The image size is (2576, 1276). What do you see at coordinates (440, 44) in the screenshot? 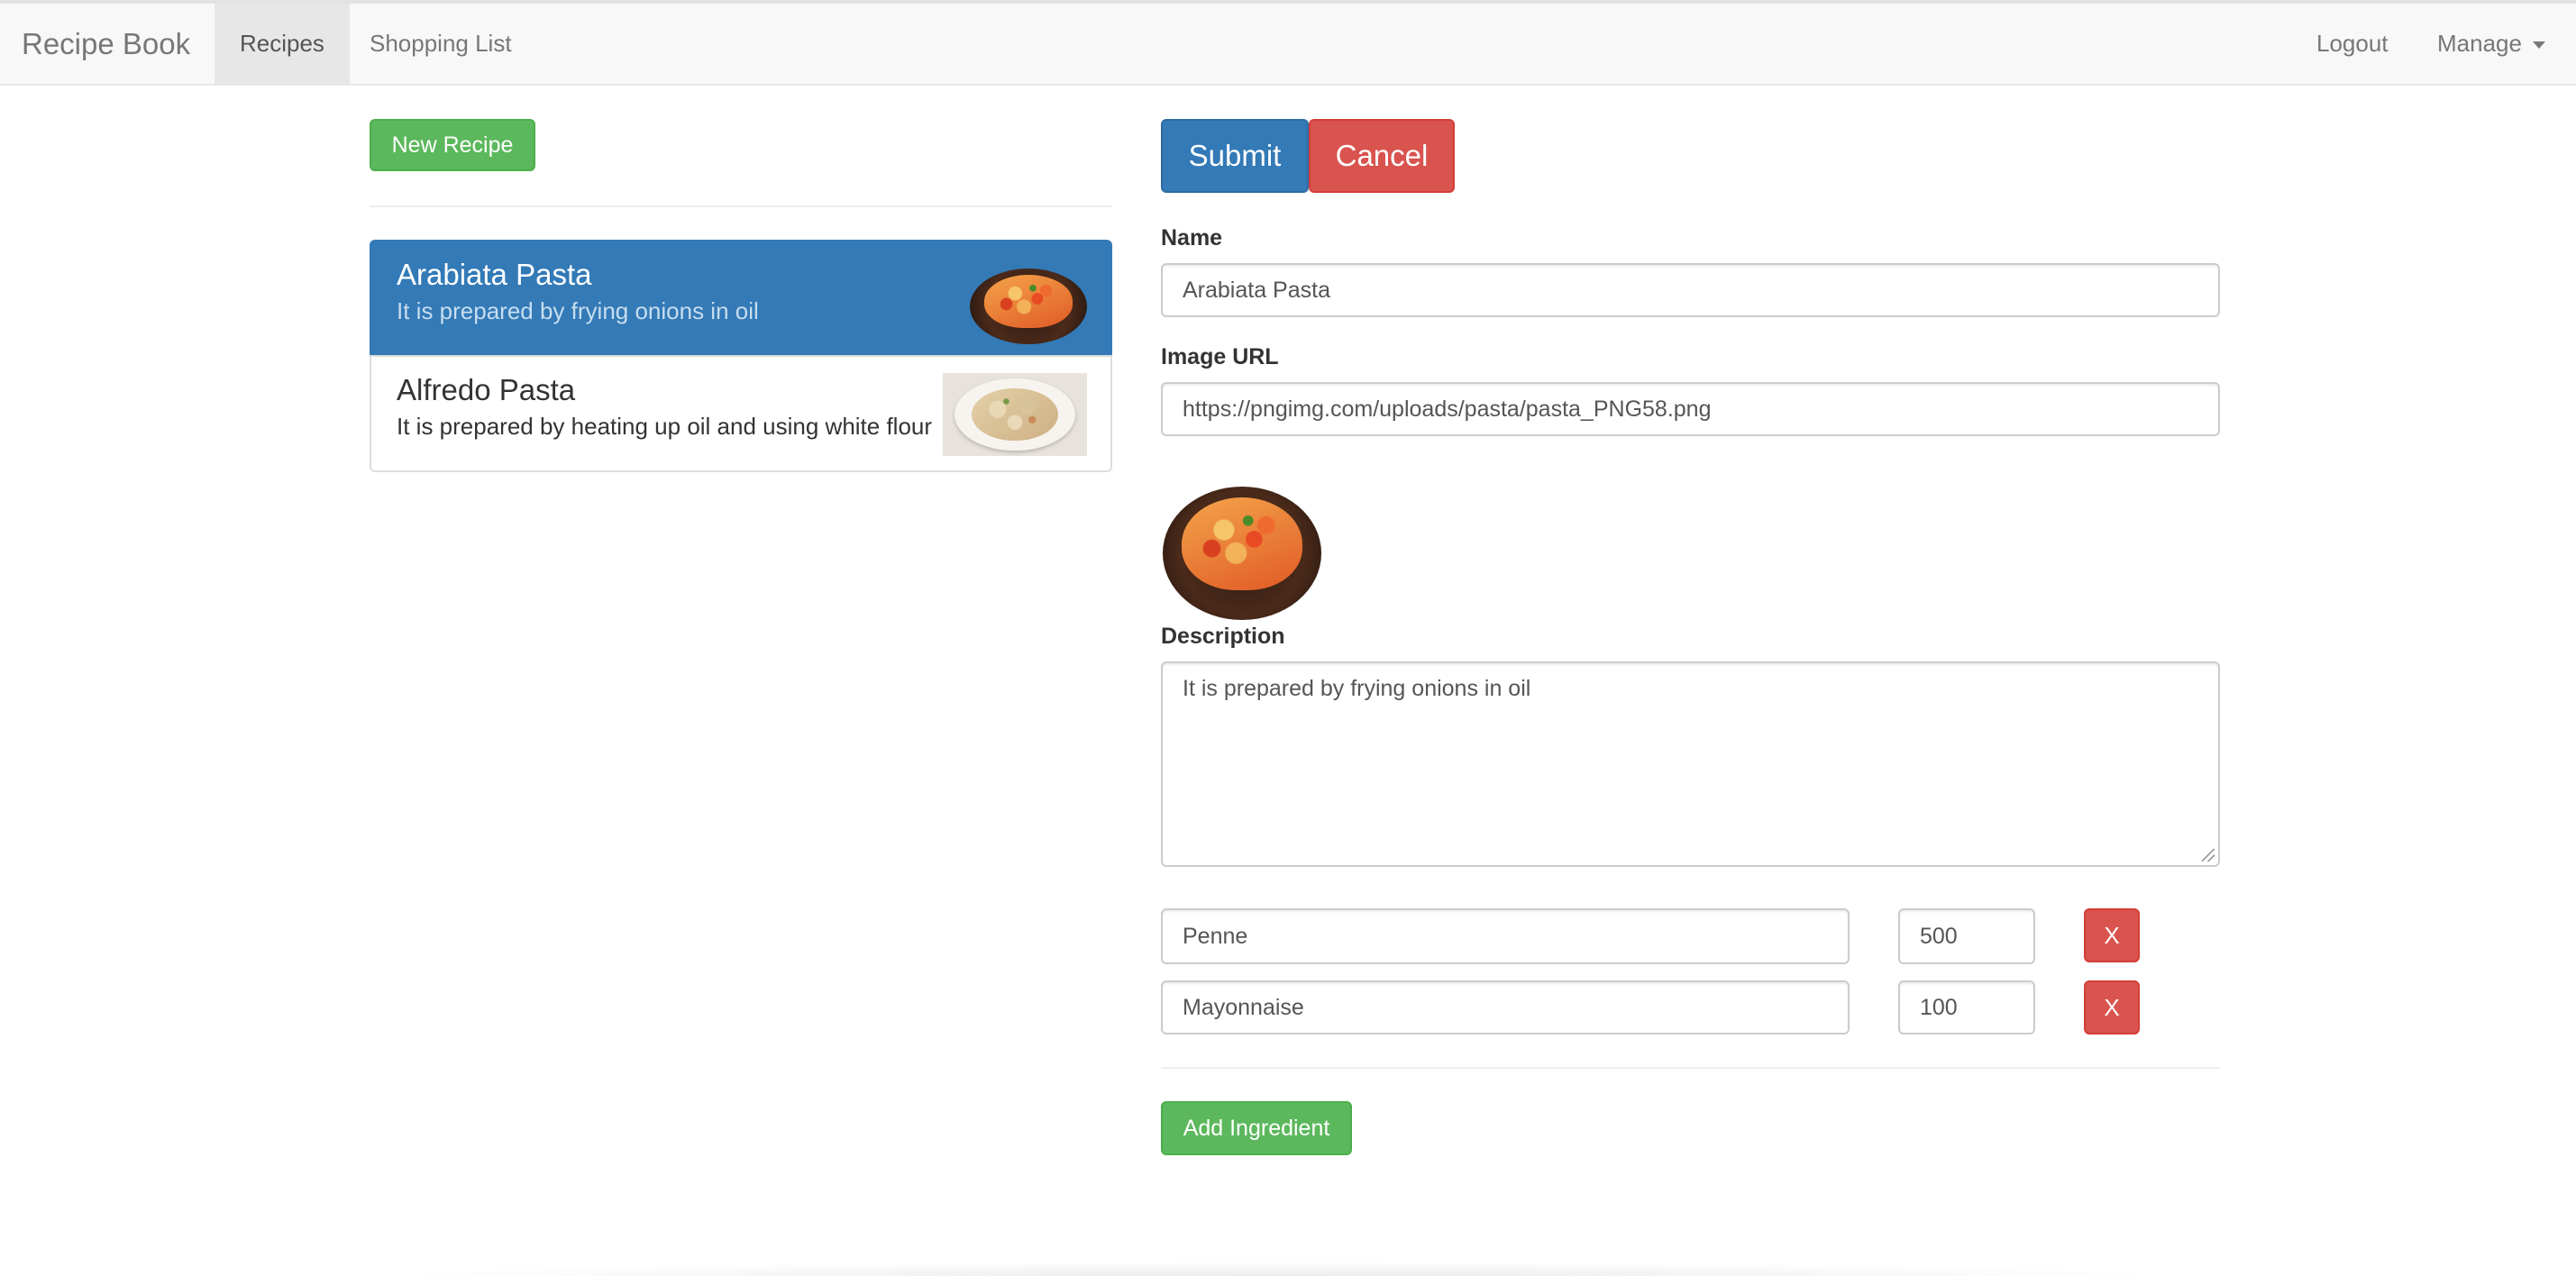
I see `nav-tab-shopping-list: Shopping List` at bounding box center [440, 44].